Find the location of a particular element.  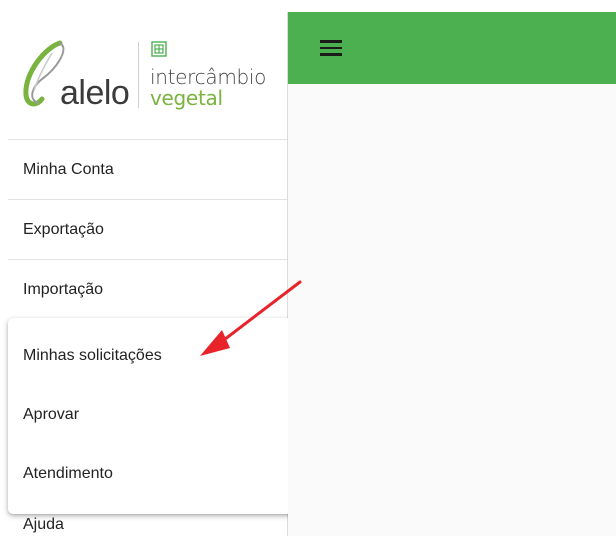

sidebar-item-label: Exportação is located at coordinates (63, 229).